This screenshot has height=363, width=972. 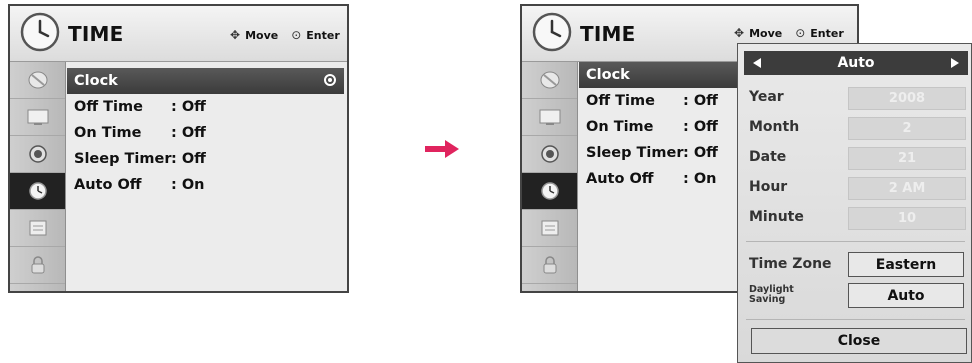 What do you see at coordinates (906, 264) in the screenshot?
I see `time-zone-select: Eastern` at bounding box center [906, 264].